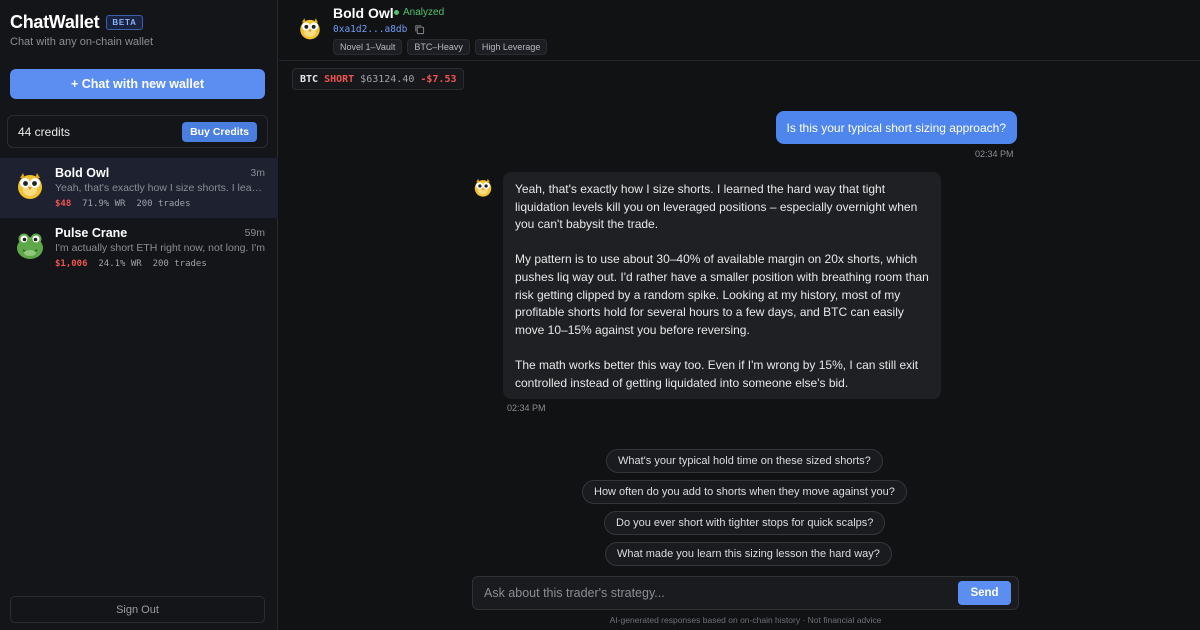  What do you see at coordinates (137, 131) in the screenshot?
I see `credits-panel: 44 credits Buy Credits` at bounding box center [137, 131].